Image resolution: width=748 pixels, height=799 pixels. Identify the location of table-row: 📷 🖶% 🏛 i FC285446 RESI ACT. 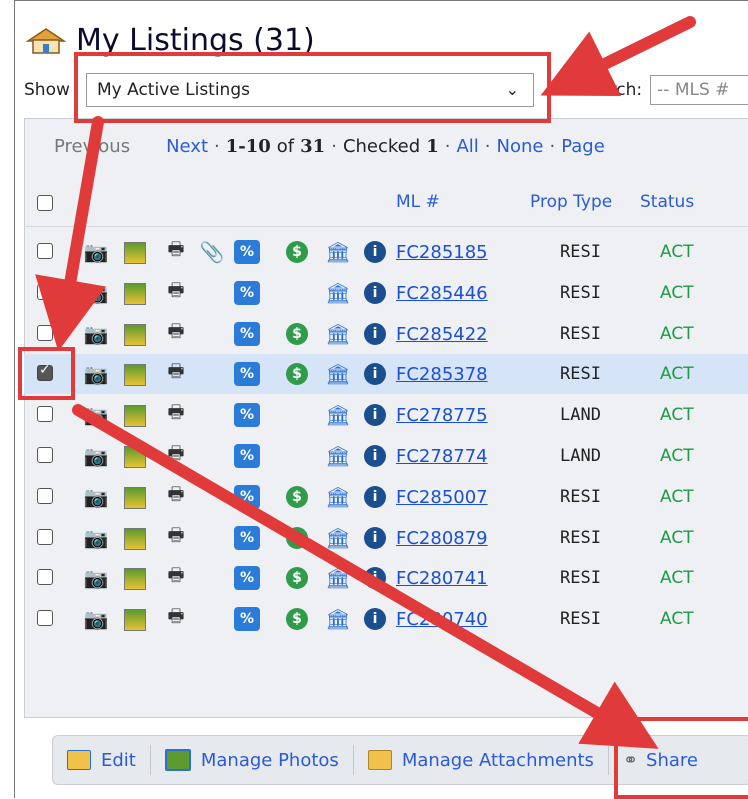
(386, 293).